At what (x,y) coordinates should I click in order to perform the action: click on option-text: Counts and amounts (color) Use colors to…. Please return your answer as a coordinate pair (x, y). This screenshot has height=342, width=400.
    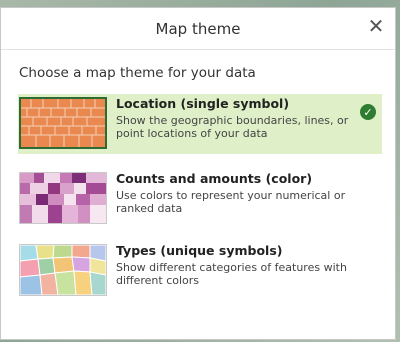
    Looking at the image, I should click on (241, 192).